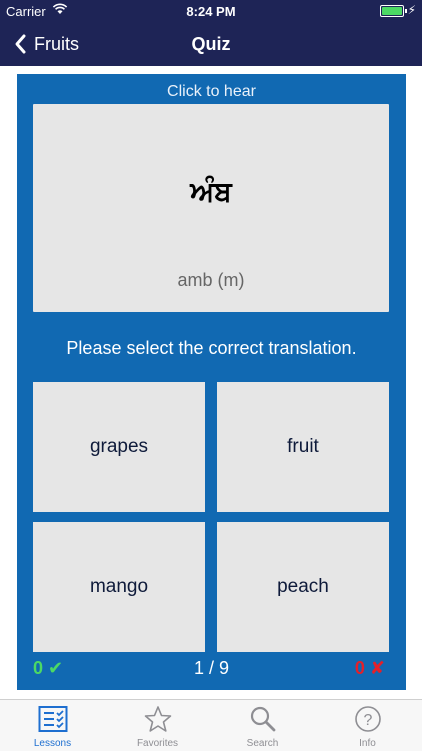  I want to click on tab-bar: Lessons Favorites Search ? Info, so click(211, 725).